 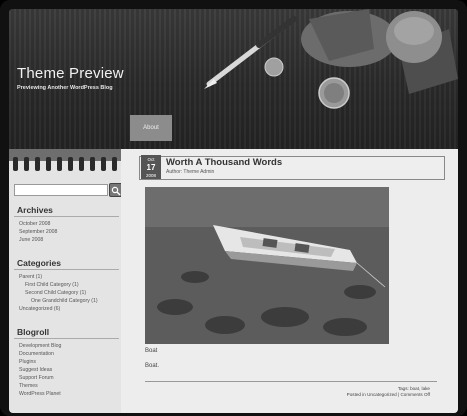 What do you see at coordinates (224, 162) in the screenshot?
I see `post-title: Worth A Thousand Words` at bounding box center [224, 162].